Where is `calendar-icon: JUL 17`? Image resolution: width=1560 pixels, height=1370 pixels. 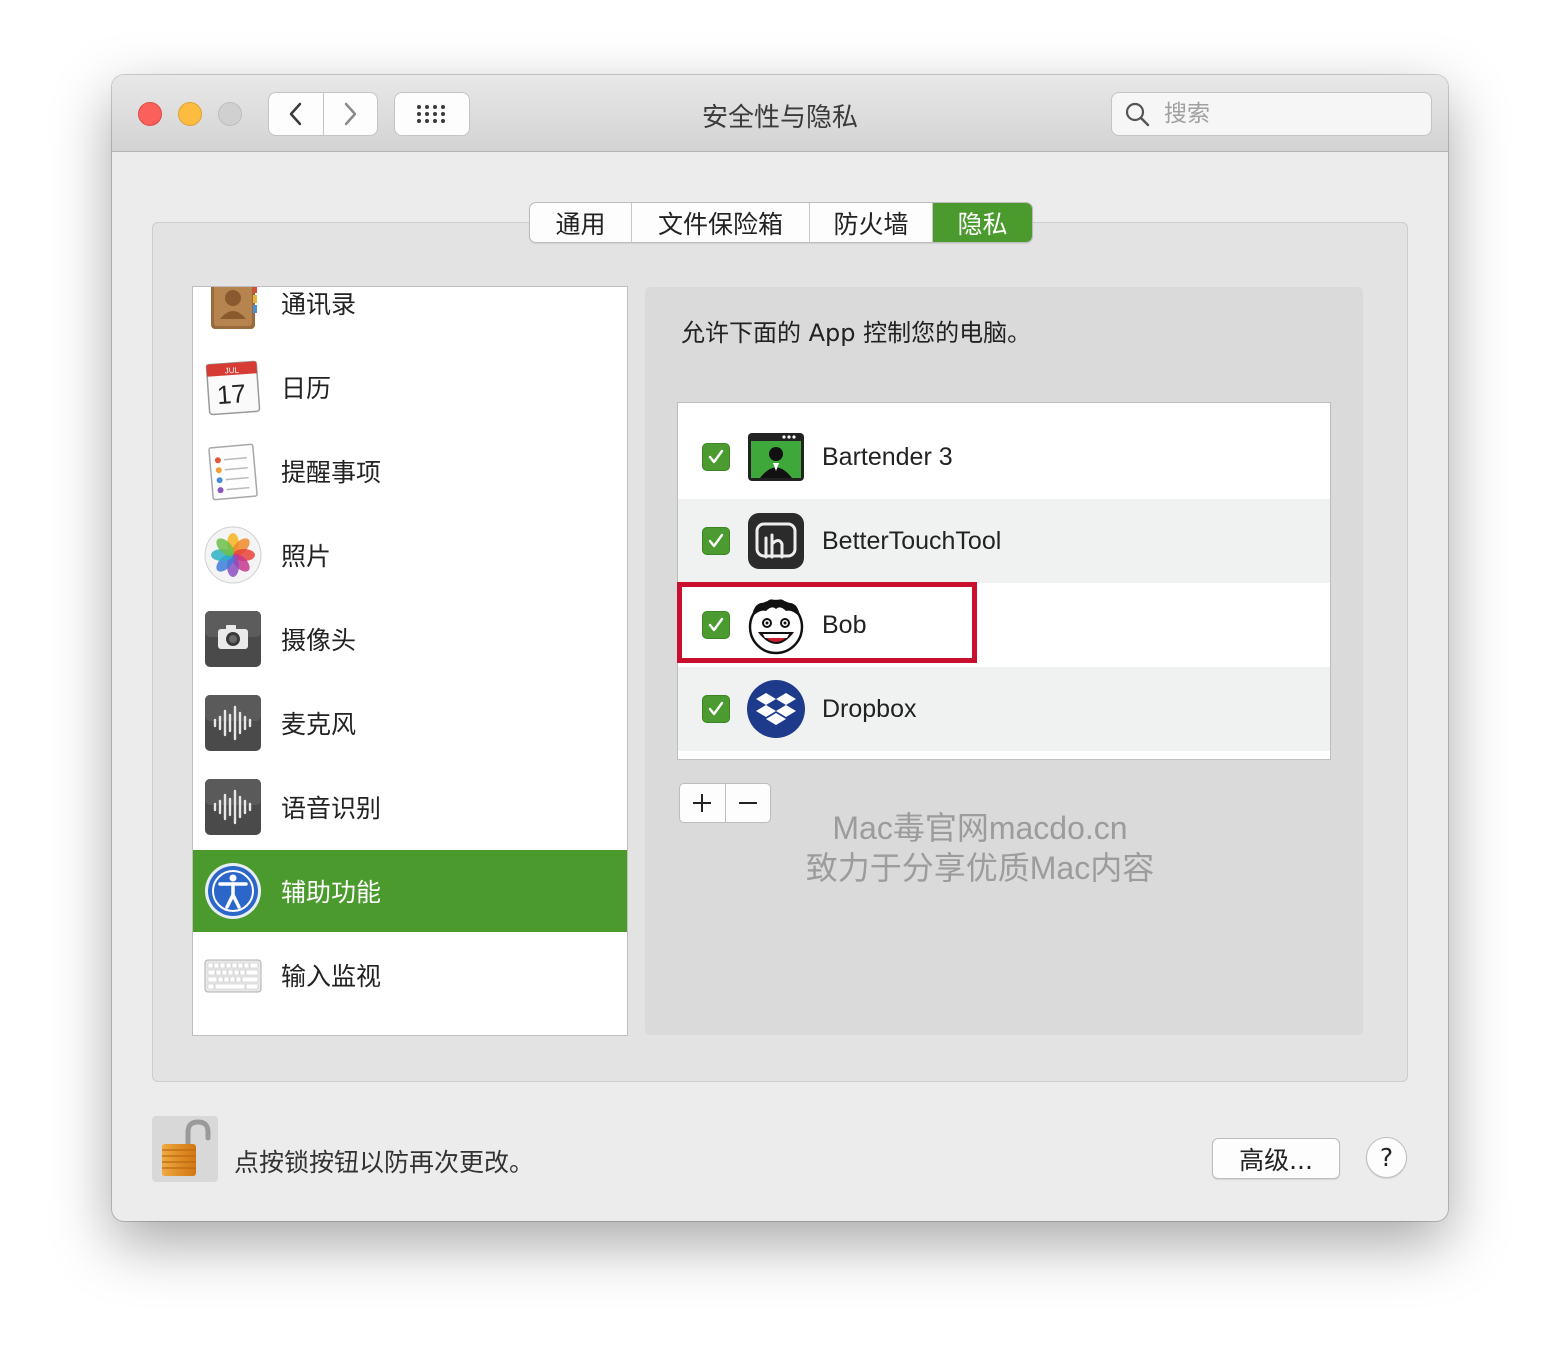
calendar-icon: JUL 17 is located at coordinates (233, 388).